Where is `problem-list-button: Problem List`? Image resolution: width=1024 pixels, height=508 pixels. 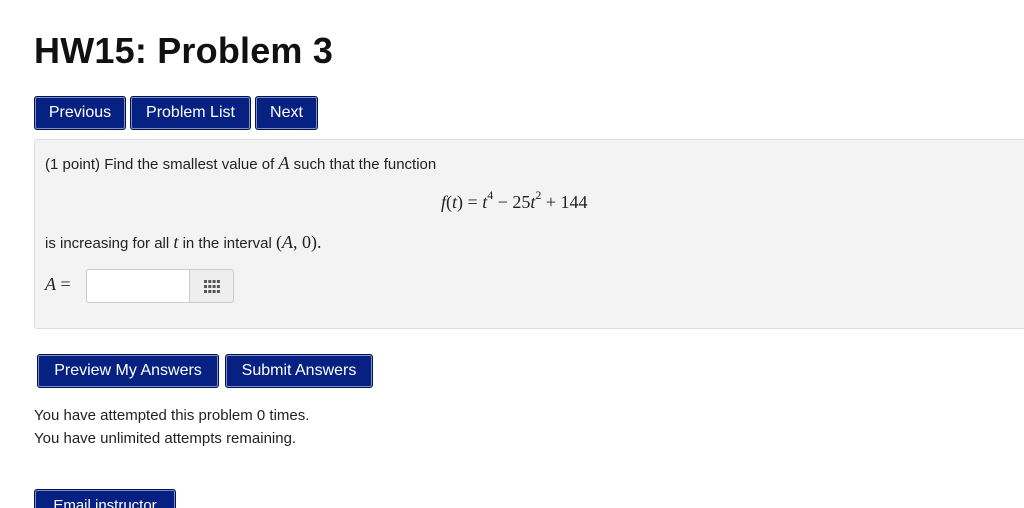
problem-list-button: Problem List is located at coordinates (190, 113).